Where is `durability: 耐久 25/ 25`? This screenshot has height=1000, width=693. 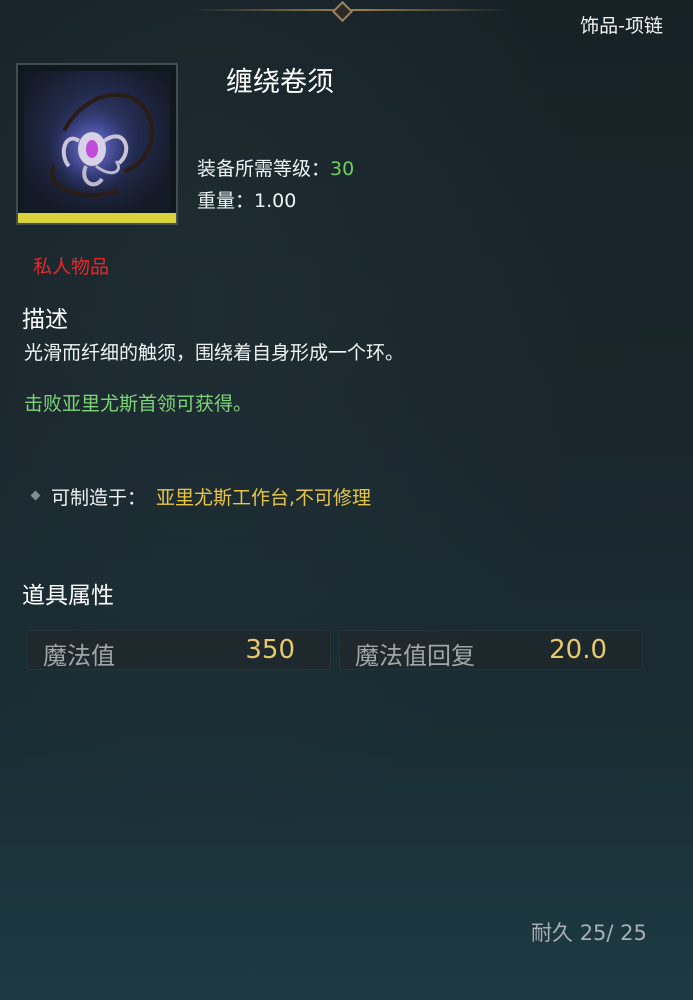
durability: 耐久 25/ 25 is located at coordinates (589, 932).